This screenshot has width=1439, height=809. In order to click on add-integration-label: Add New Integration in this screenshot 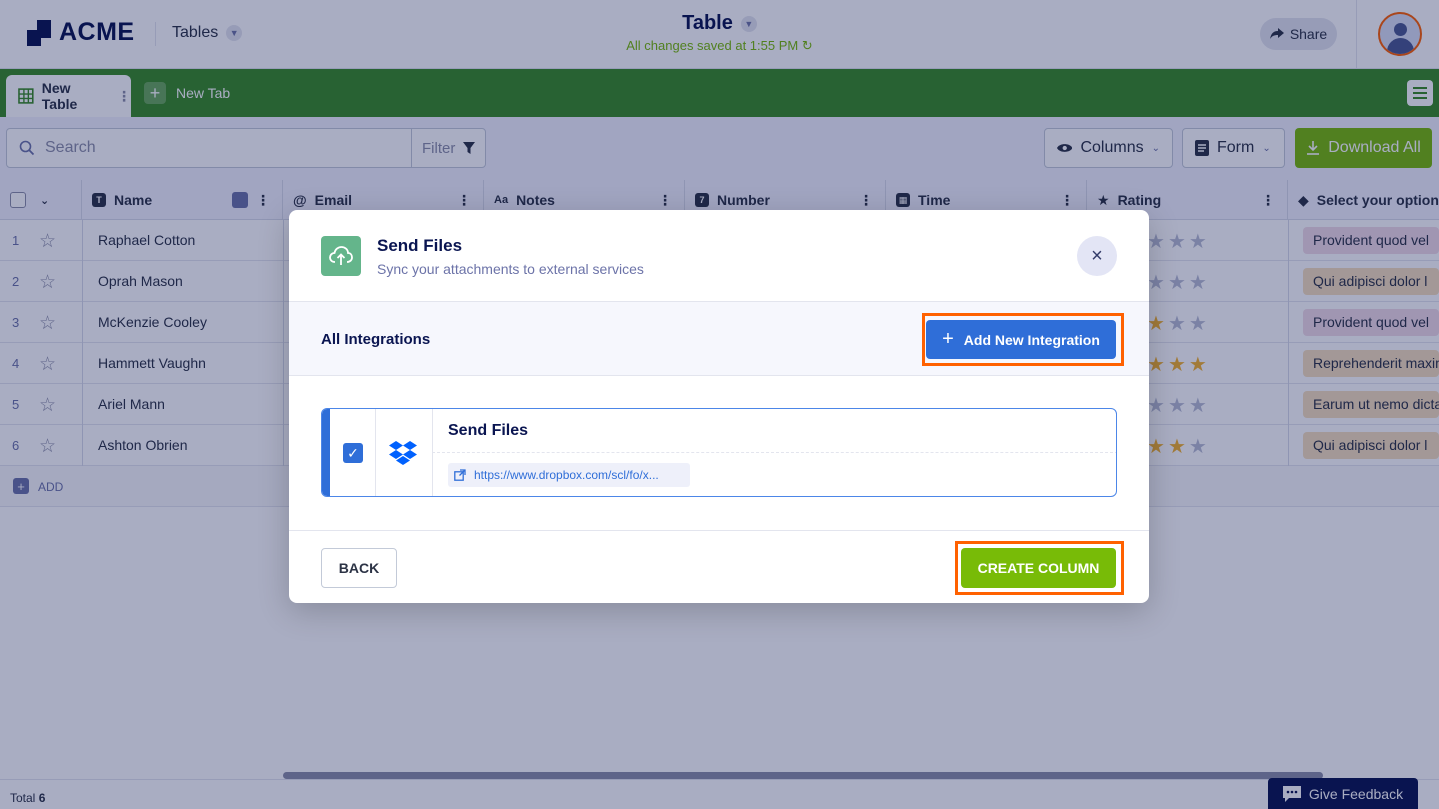, I will do `click(1031, 339)`.